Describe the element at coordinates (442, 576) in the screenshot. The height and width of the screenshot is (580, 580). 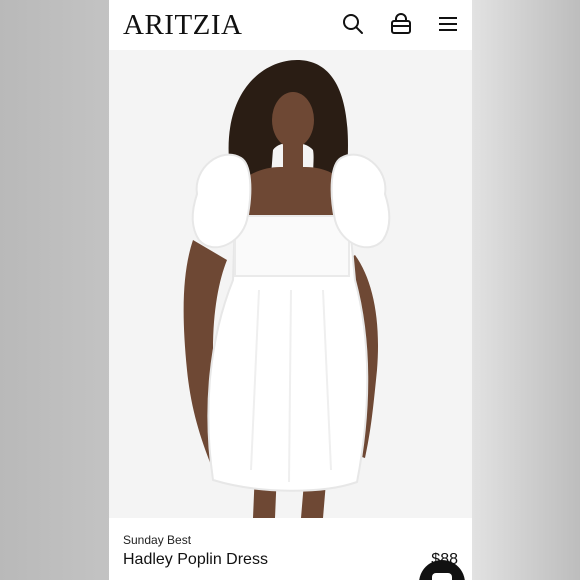
I see `chat-bubble-shape` at that location.